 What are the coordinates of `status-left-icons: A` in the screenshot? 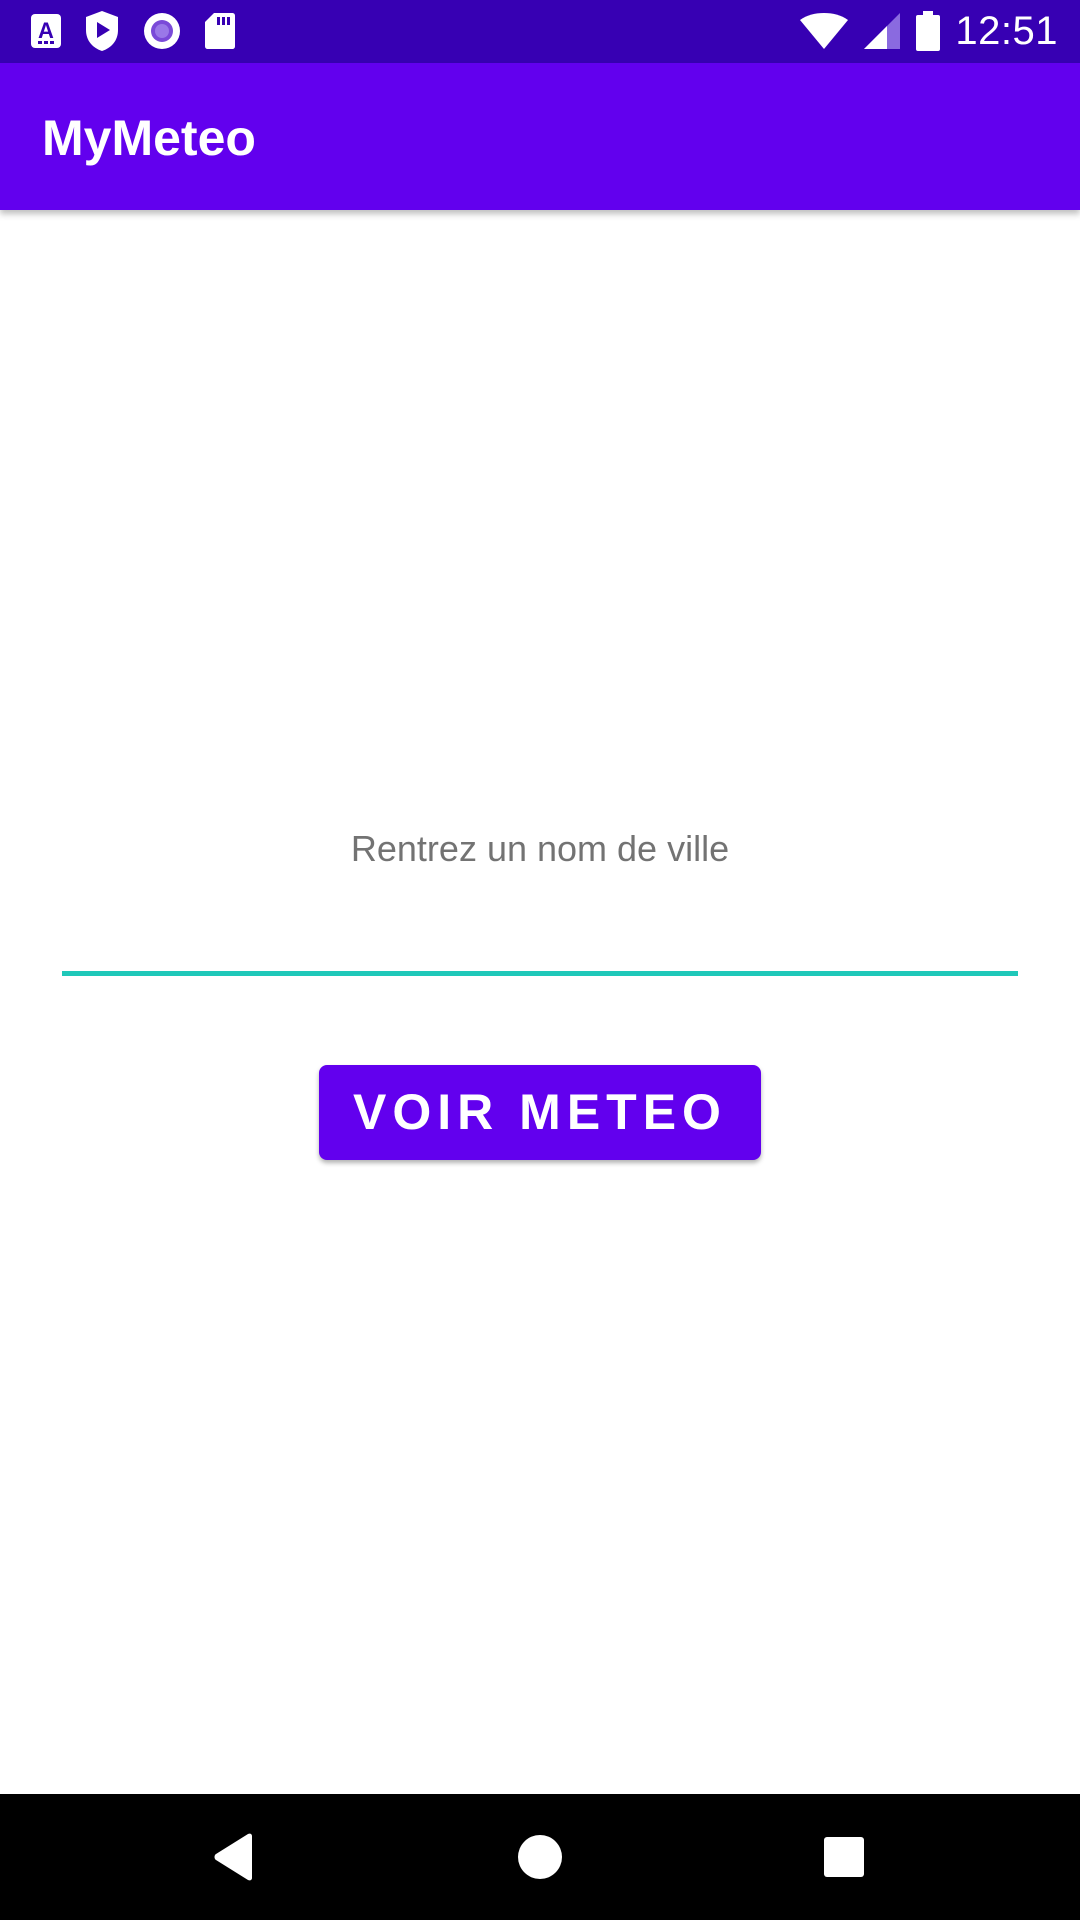 It's located at (133, 31).